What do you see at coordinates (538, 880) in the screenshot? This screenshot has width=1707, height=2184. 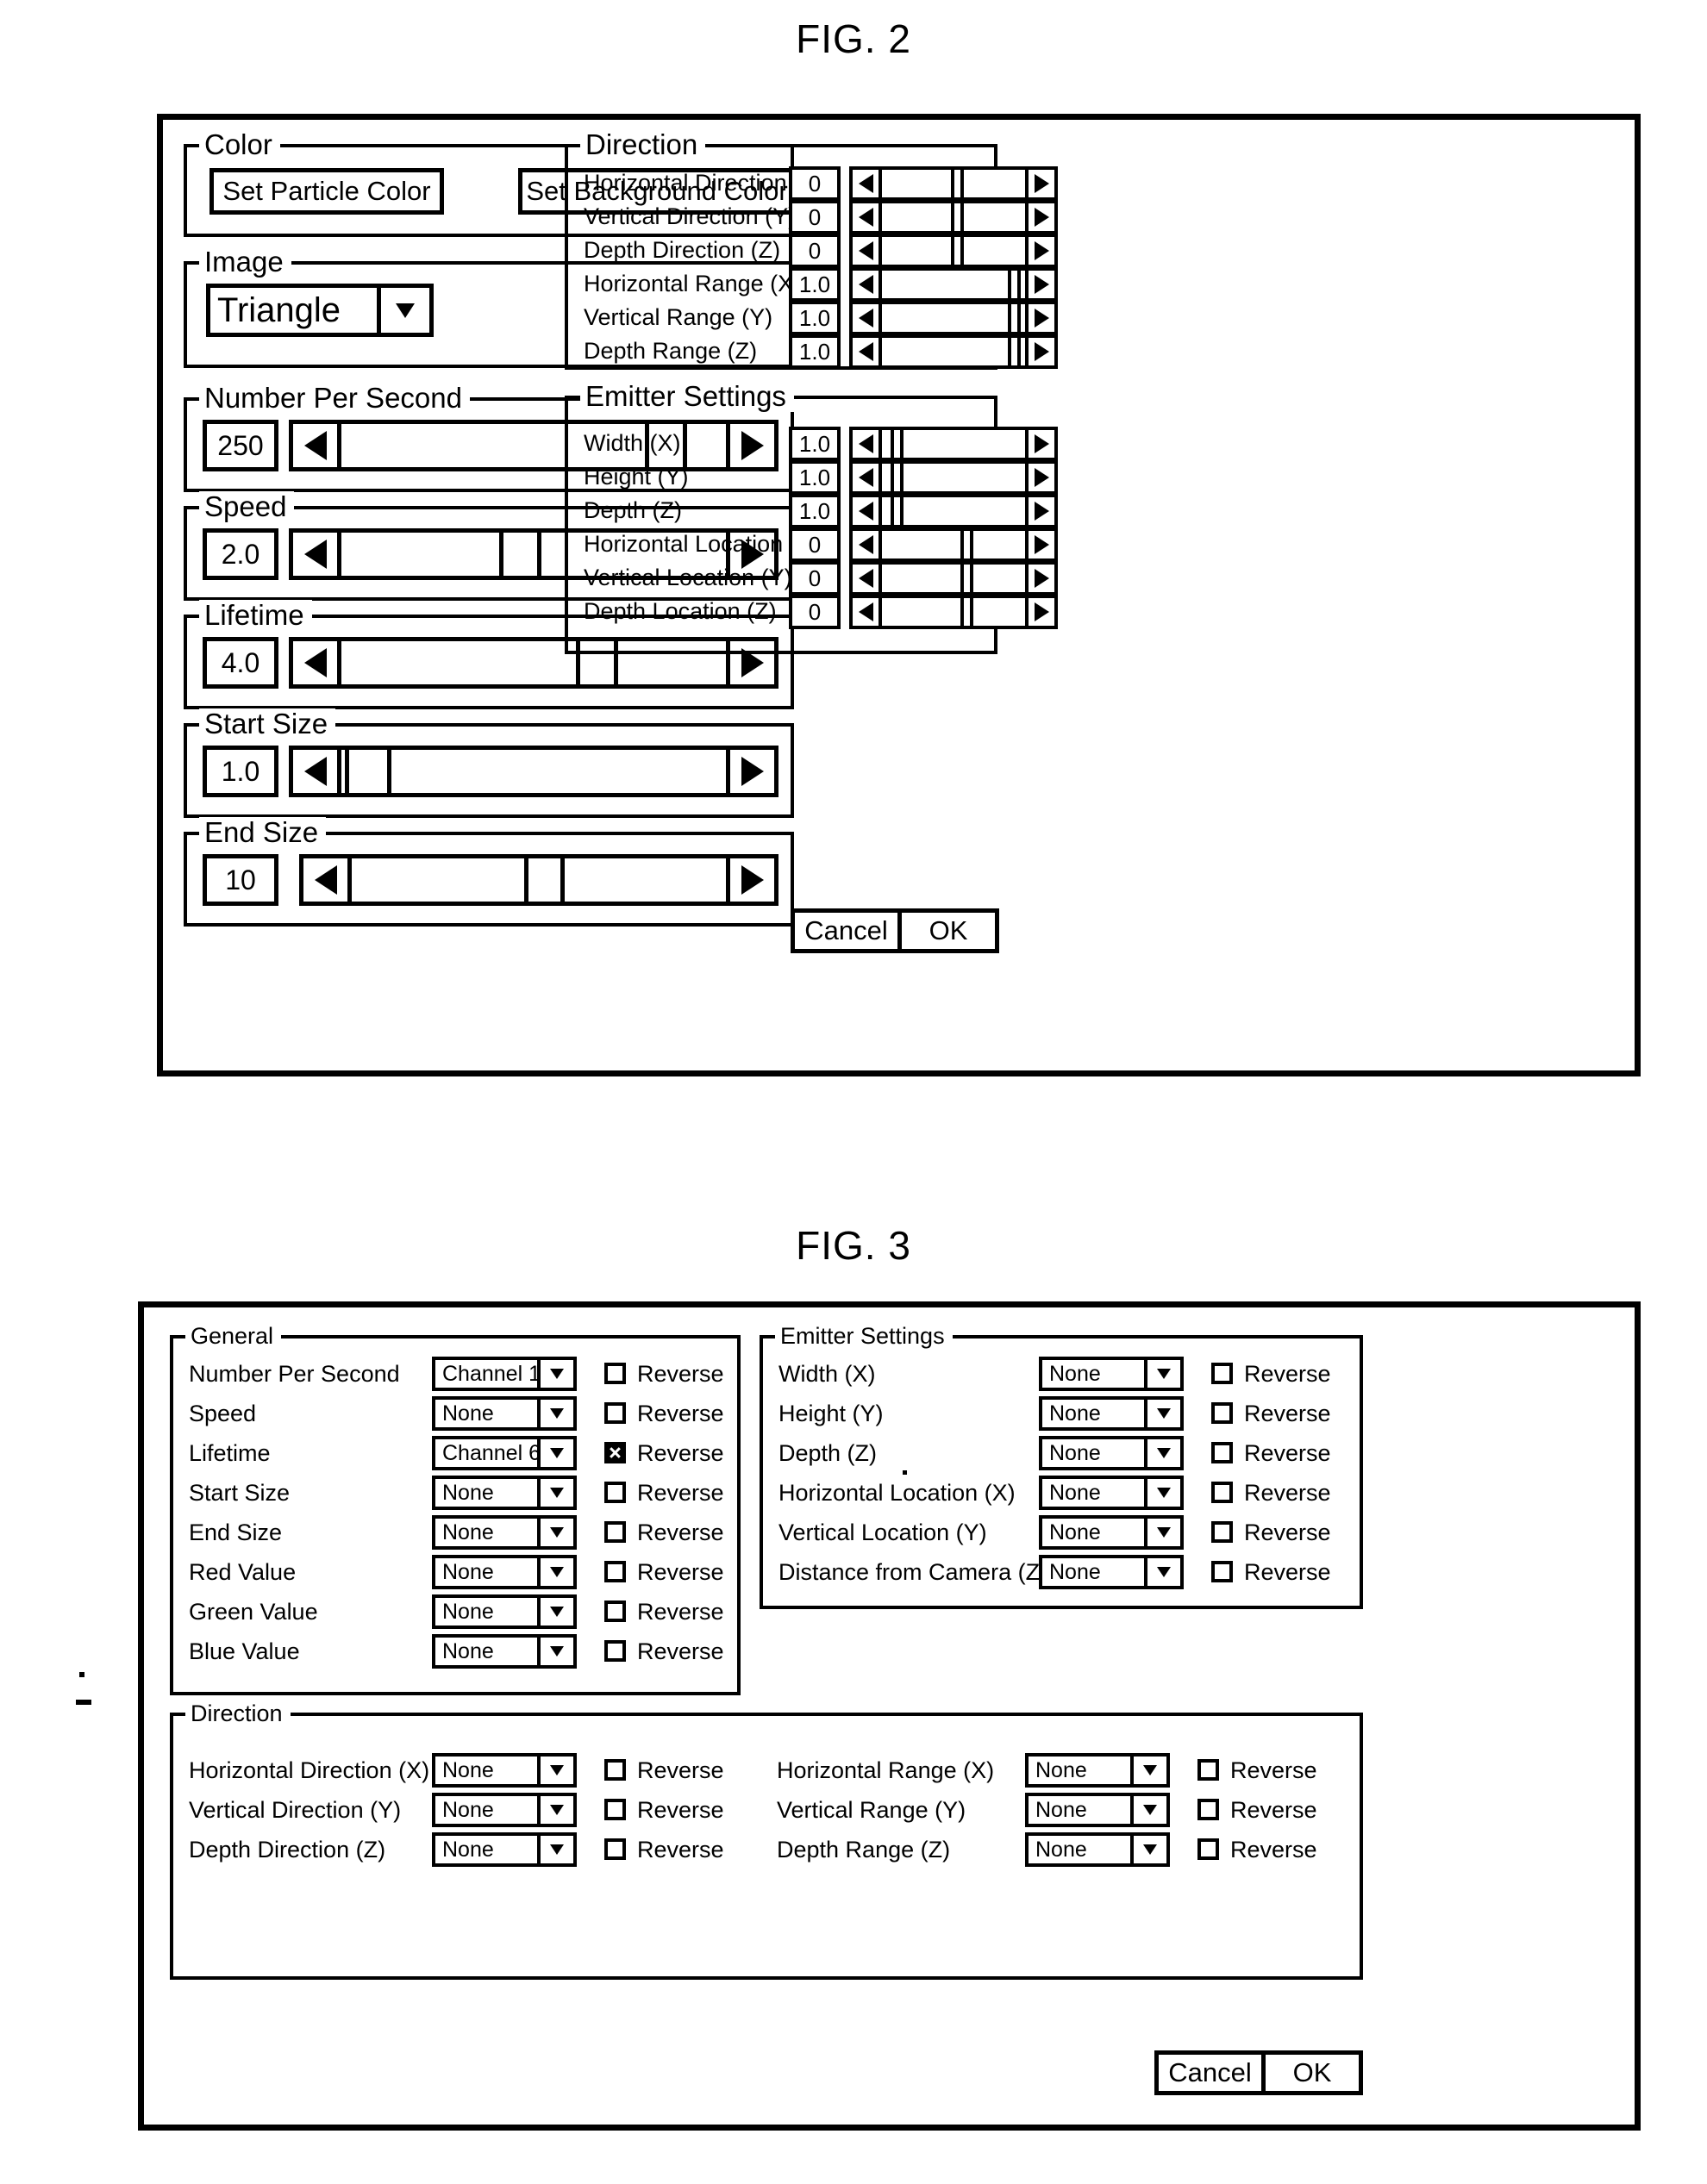 I see `end-size-slider` at bounding box center [538, 880].